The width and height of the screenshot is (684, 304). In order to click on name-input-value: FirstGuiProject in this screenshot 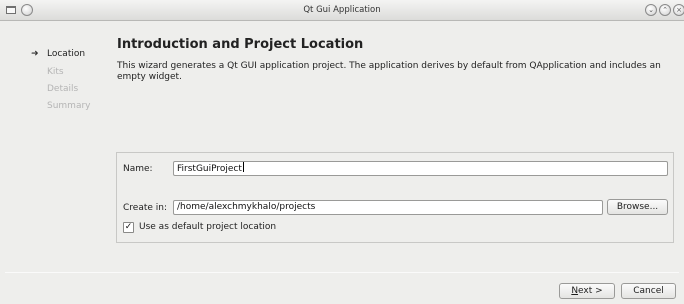, I will do `click(209, 169)`.